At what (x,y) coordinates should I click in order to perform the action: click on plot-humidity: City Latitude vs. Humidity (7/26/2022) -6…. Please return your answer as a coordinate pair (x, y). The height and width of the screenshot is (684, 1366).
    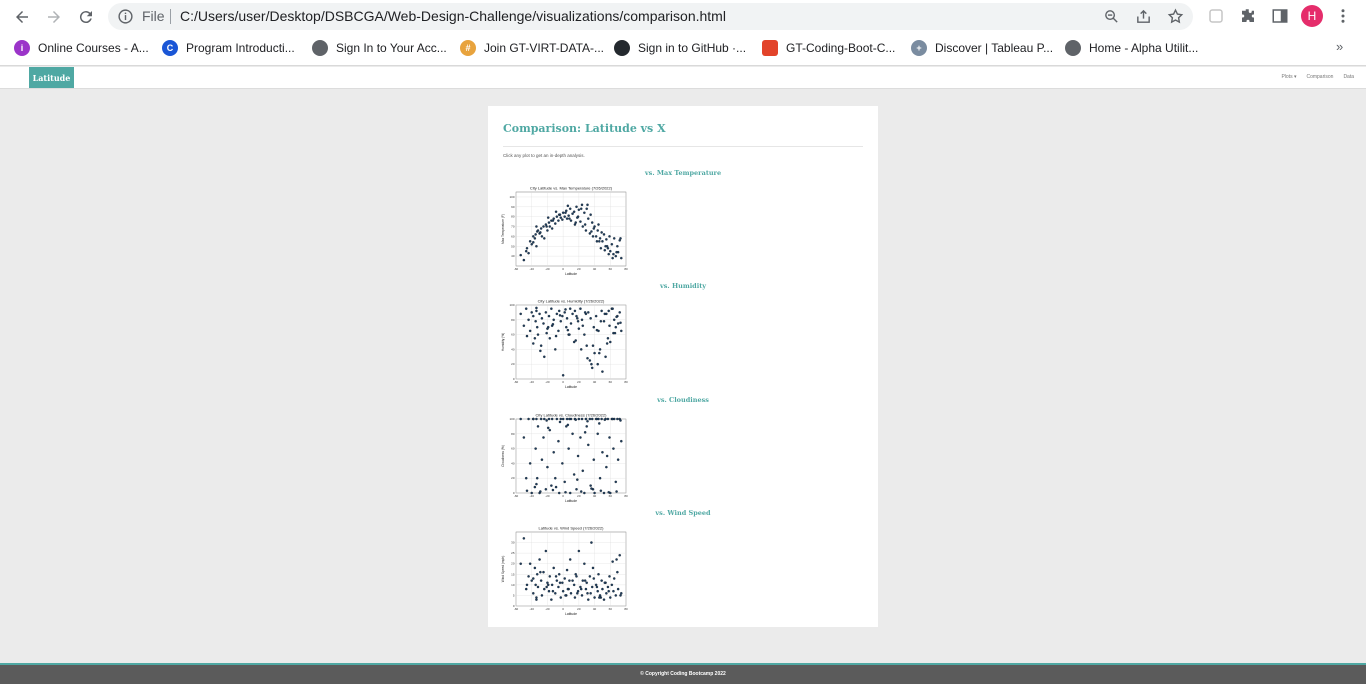
    Looking at the image, I should click on (565, 345).